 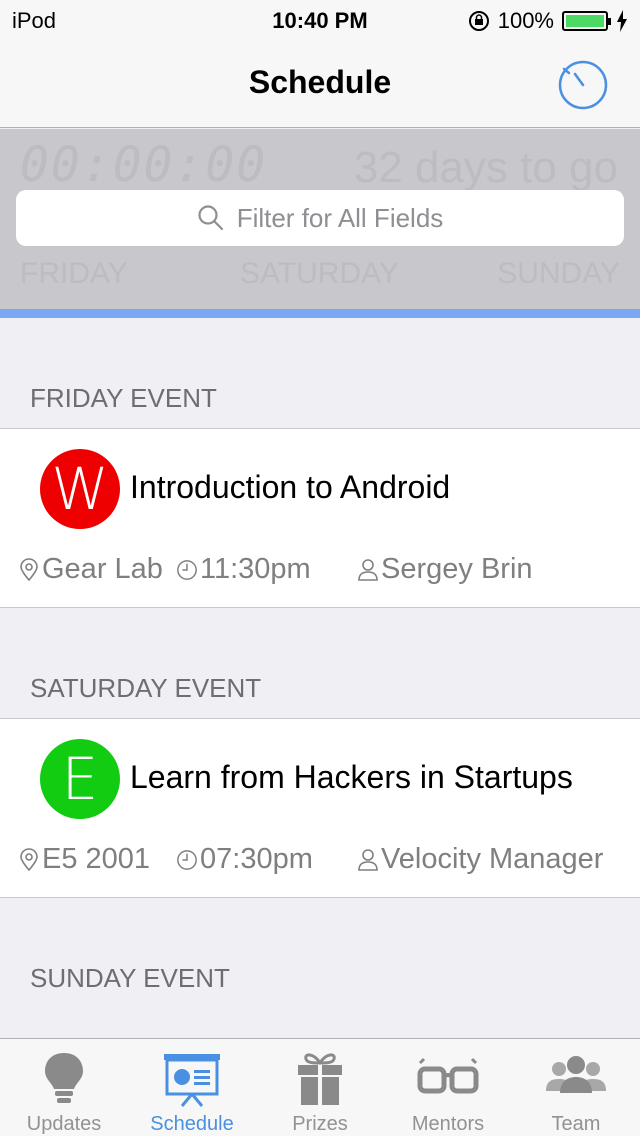 What do you see at coordinates (576, 1074) in the screenshot?
I see `people-icon` at bounding box center [576, 1074].